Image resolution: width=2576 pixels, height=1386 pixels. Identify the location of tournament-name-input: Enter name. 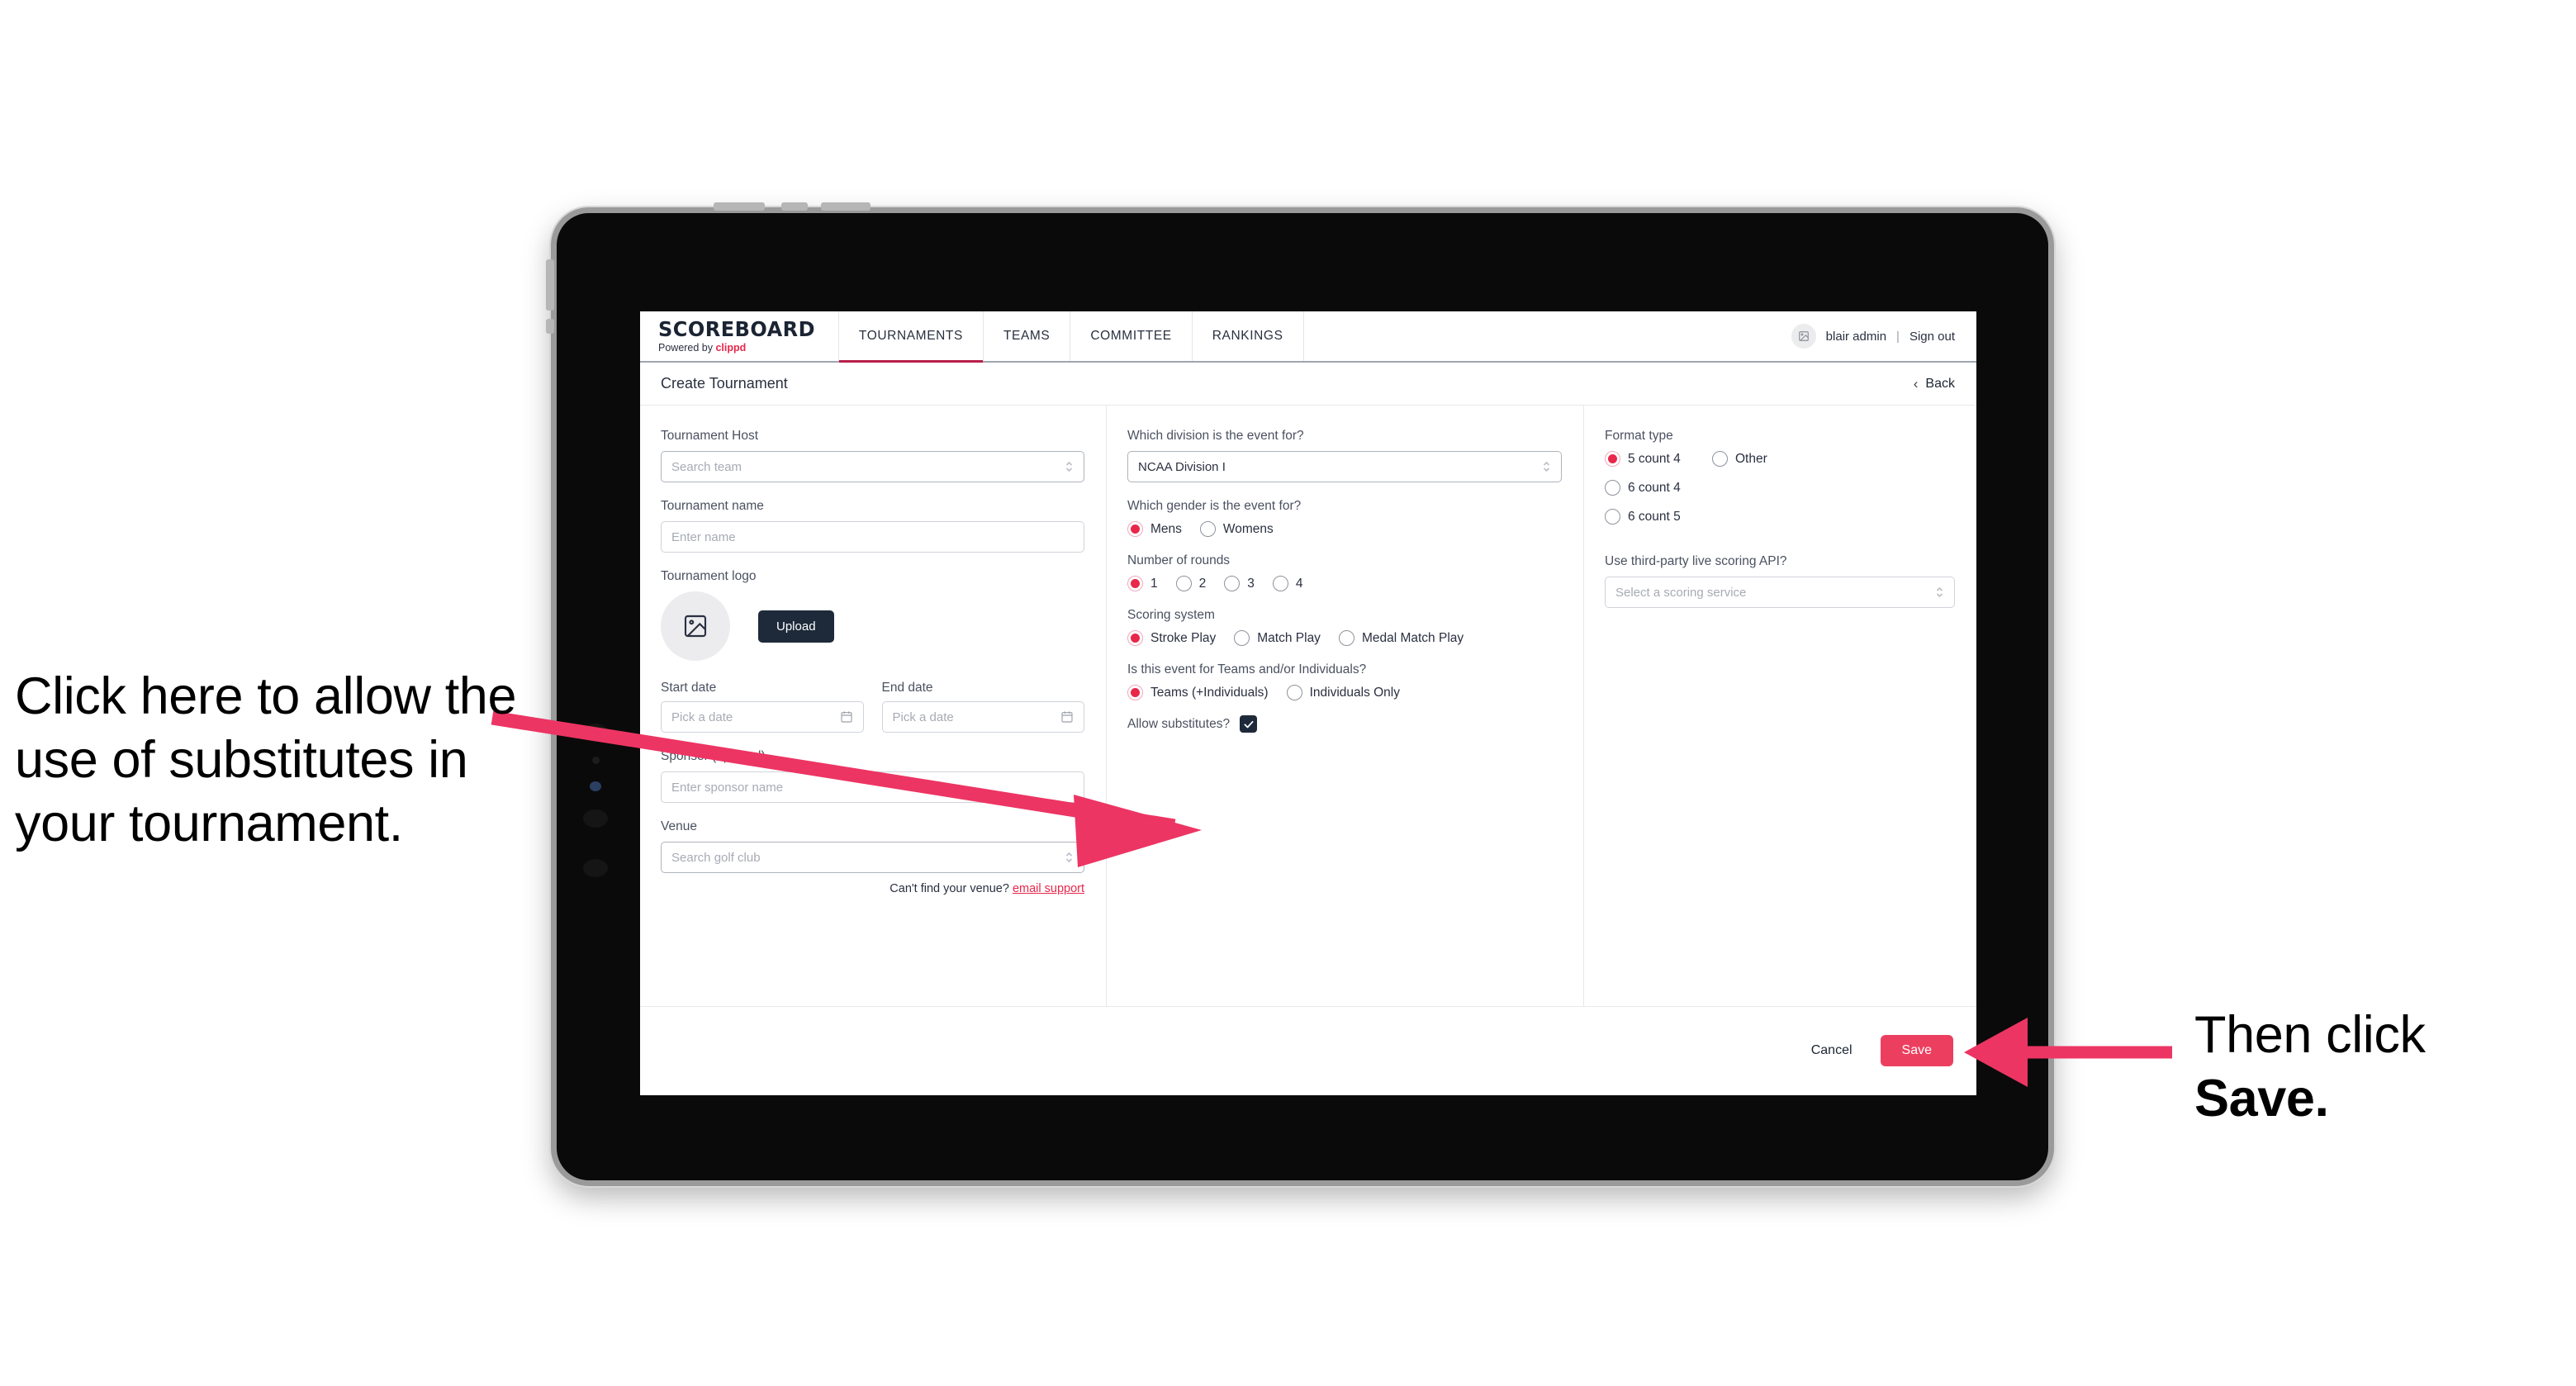
(872, 537).